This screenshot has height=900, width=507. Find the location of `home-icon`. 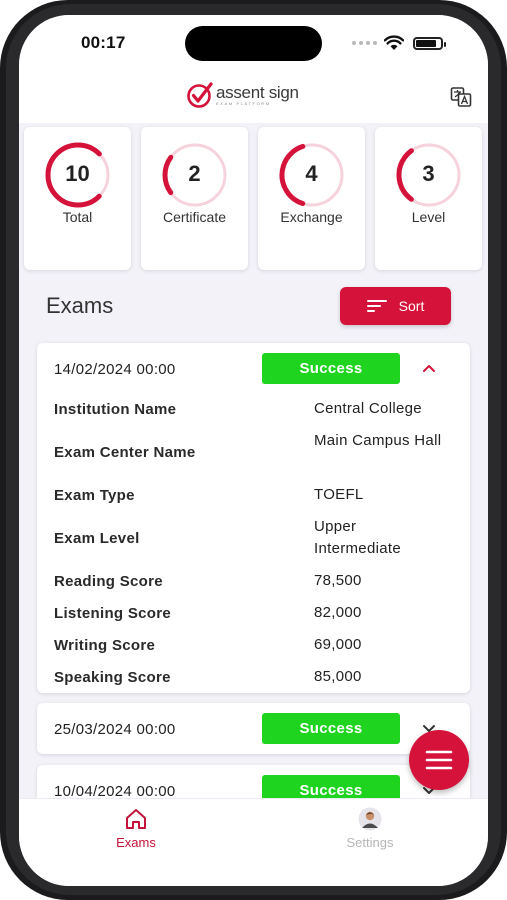

home-icon is located at coordinates (136, 819).